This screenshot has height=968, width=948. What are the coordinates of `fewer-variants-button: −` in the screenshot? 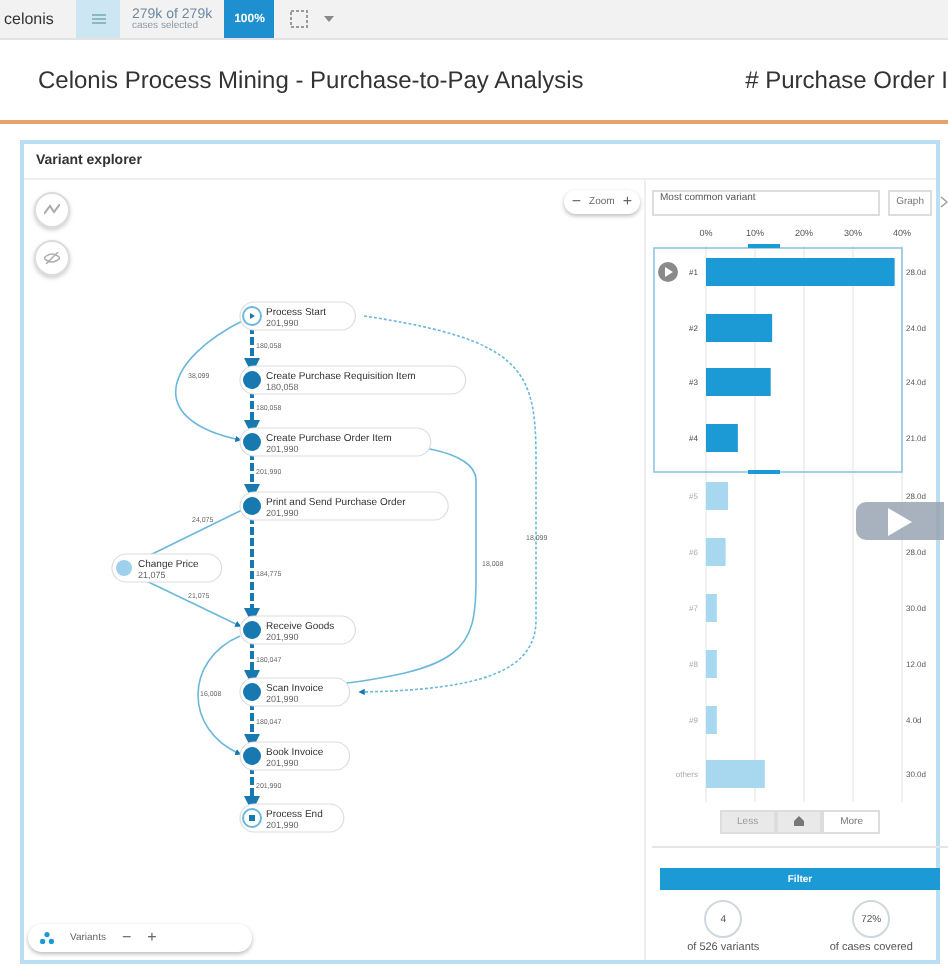 It's located at (126, 938).